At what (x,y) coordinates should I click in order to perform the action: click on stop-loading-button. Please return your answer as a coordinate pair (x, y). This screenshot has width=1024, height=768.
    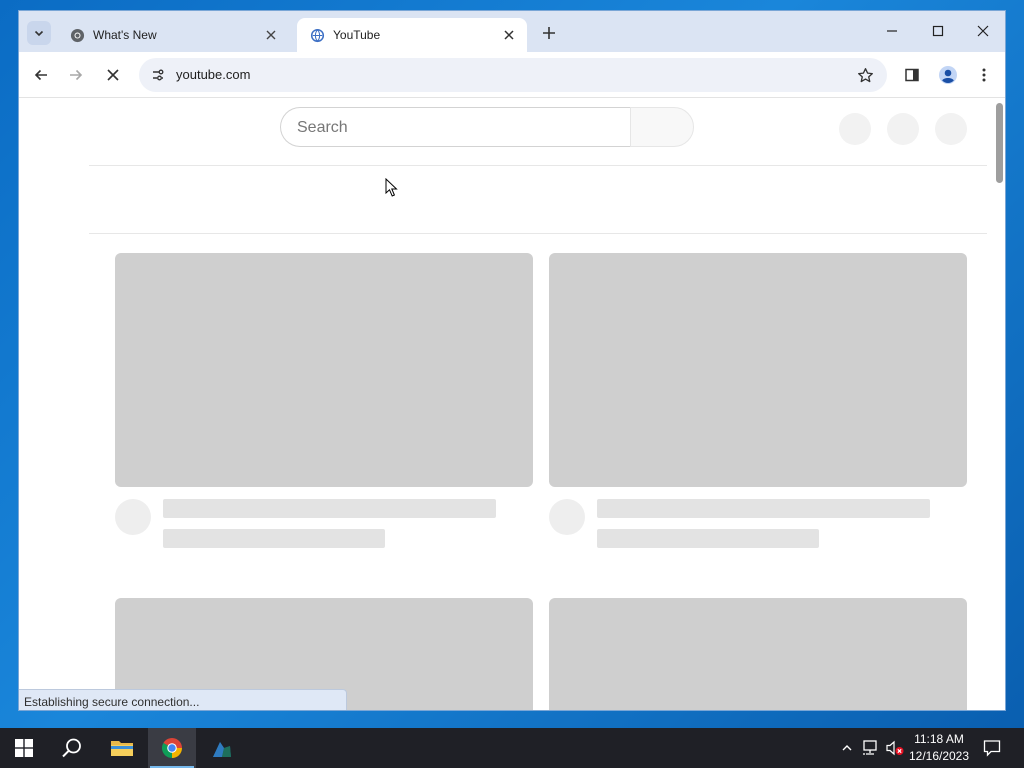
    Looking at the image, I should click on (113, 75).